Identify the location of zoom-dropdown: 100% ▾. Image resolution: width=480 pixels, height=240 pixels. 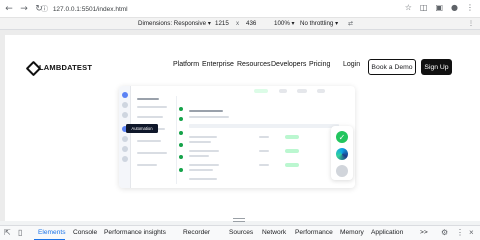
(284, 23).